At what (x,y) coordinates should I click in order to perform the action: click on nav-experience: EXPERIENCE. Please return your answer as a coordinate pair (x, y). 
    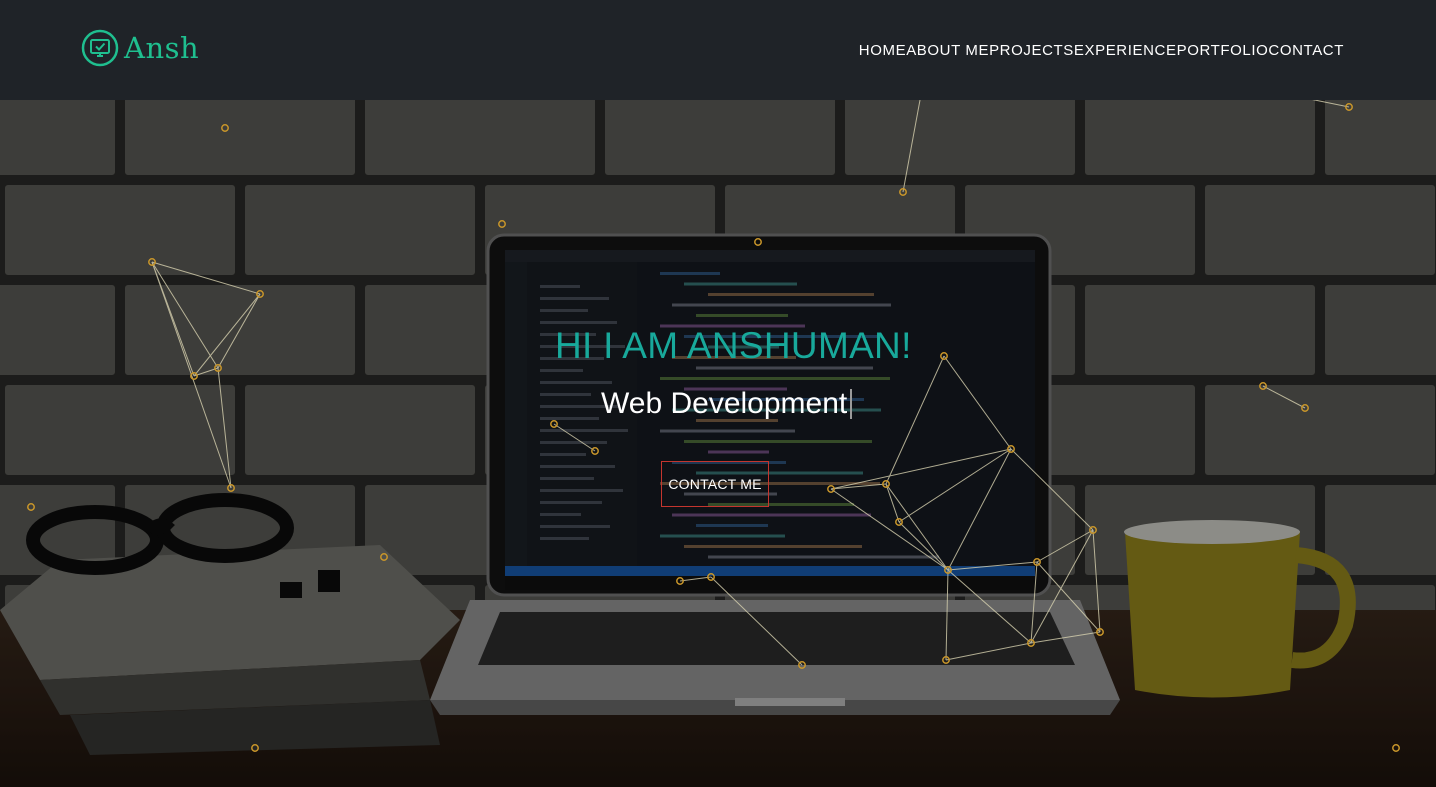
    Looking at the image, I should click on (1125, 50).